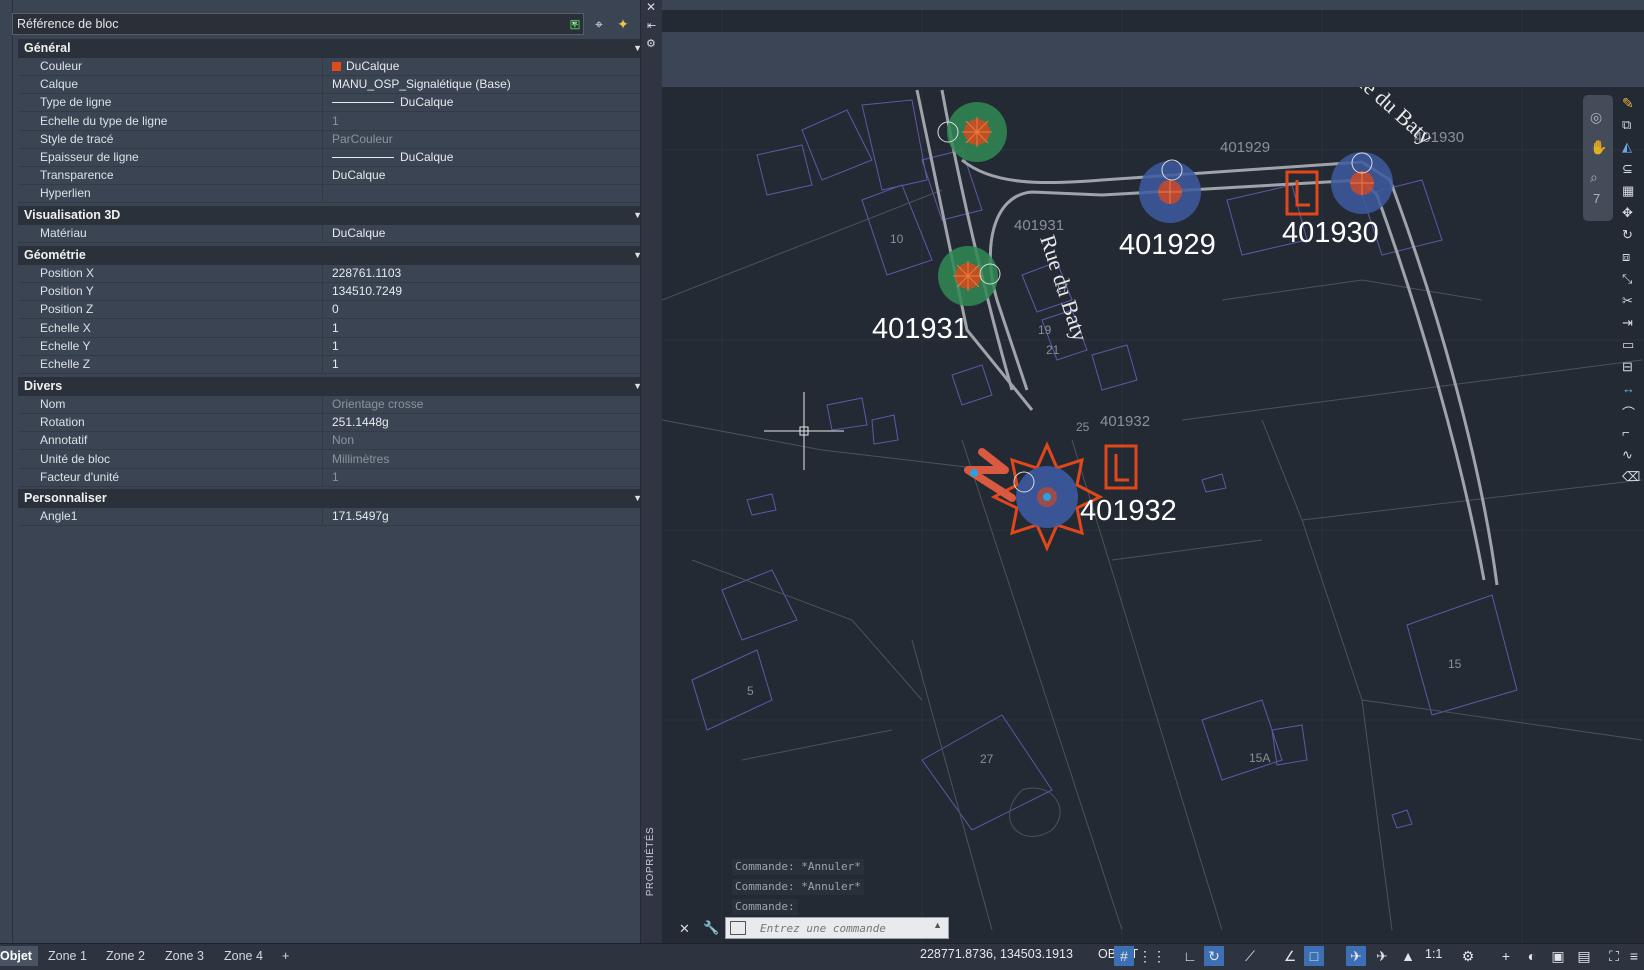 Image resolution: width=1644 pixels, height=970 pixels. What do you see at coordinates (1628, 412) in the screenshot?
I see `fillet-icon: ⌒` at bounding box center [1628, 412].